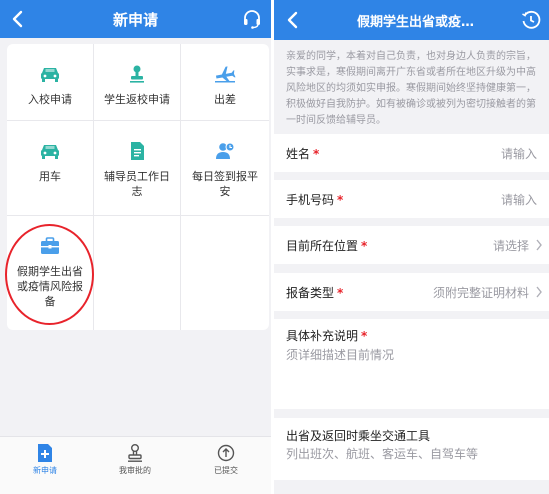 The image size is (549, 494). Describe the element at coordinates (358, 436) in the screenshot. I see `field-label: 出省及返回时乘坐交通工具` at that location.